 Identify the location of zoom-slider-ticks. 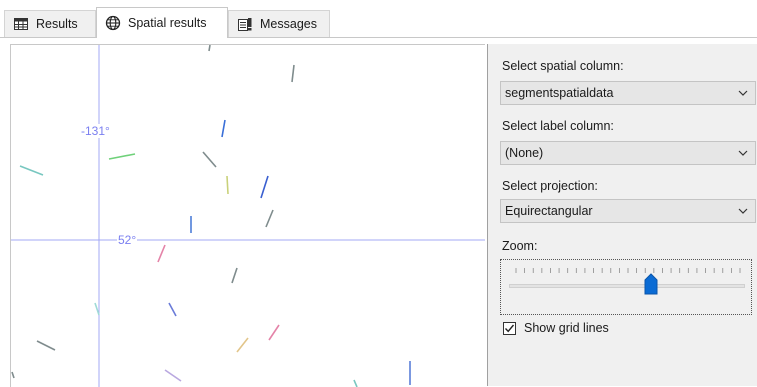
(628, 270).